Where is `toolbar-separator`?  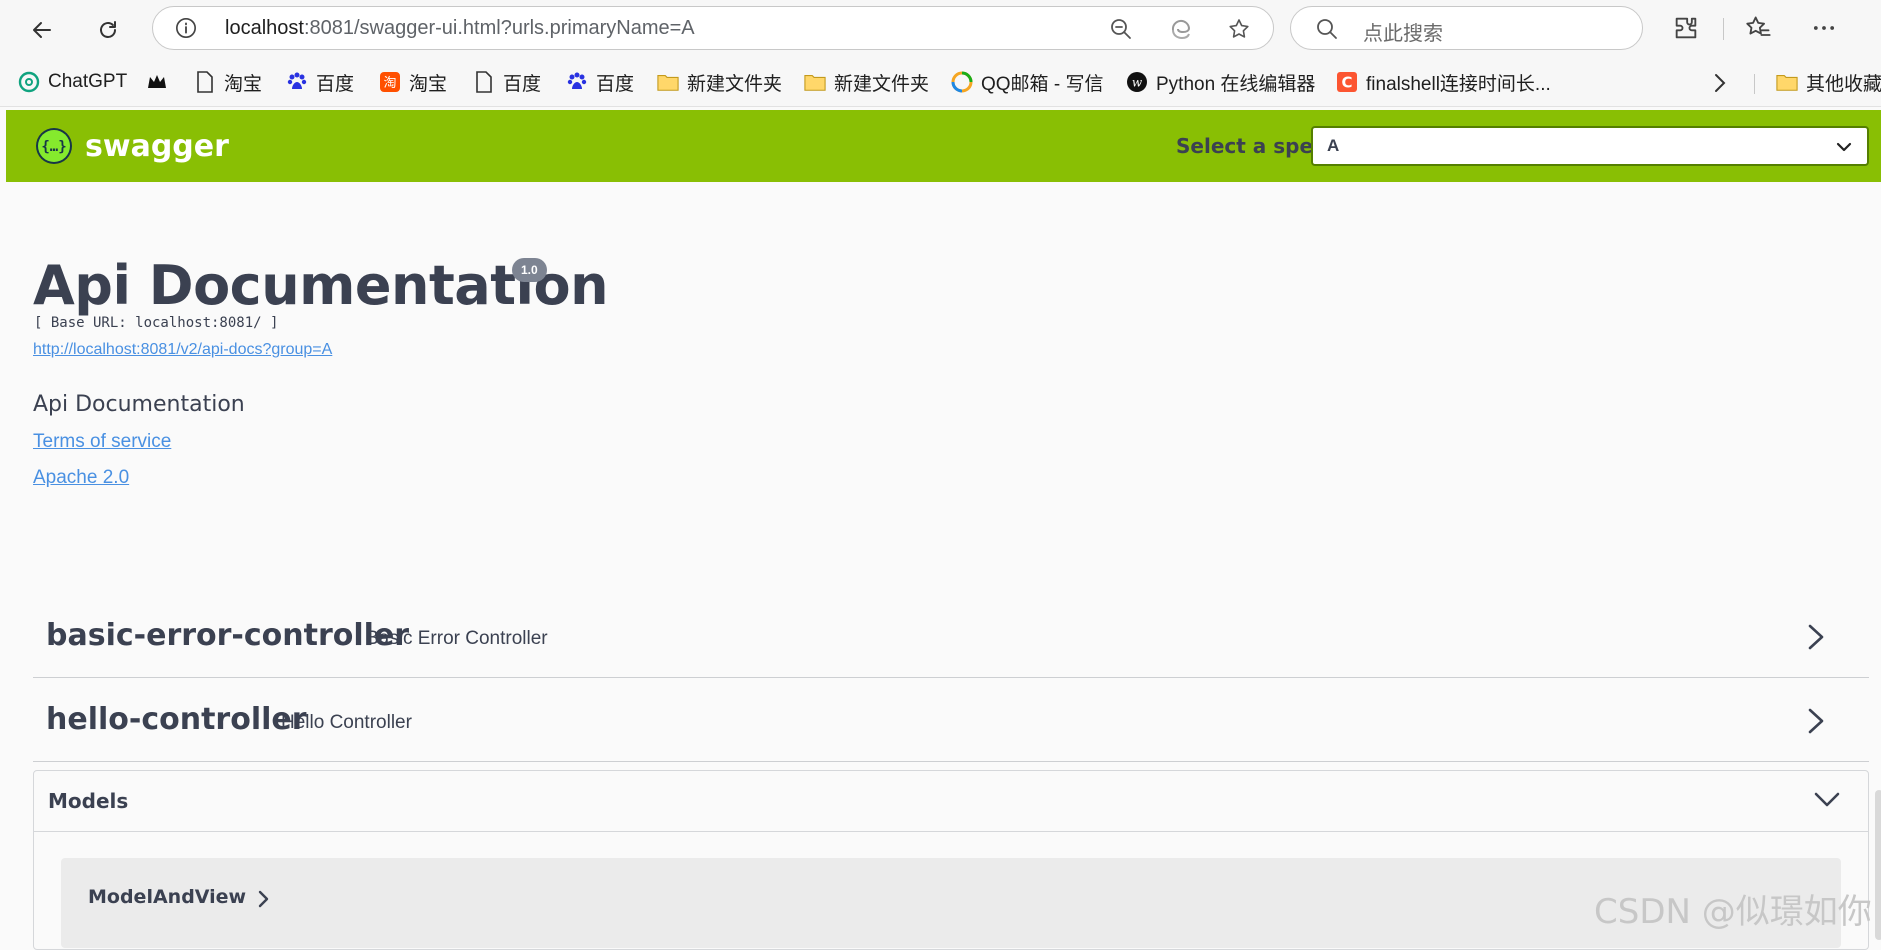 toolbar-separator is located at coordinates (1723, 29).